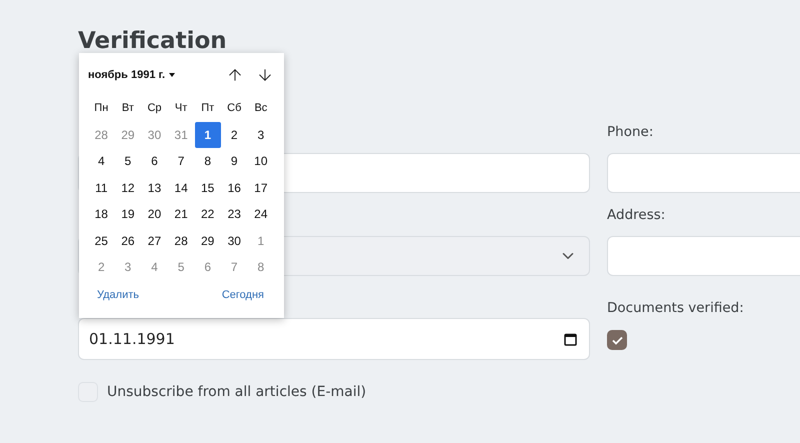  I want to click on calendar-day: 21, so click(181, 214).